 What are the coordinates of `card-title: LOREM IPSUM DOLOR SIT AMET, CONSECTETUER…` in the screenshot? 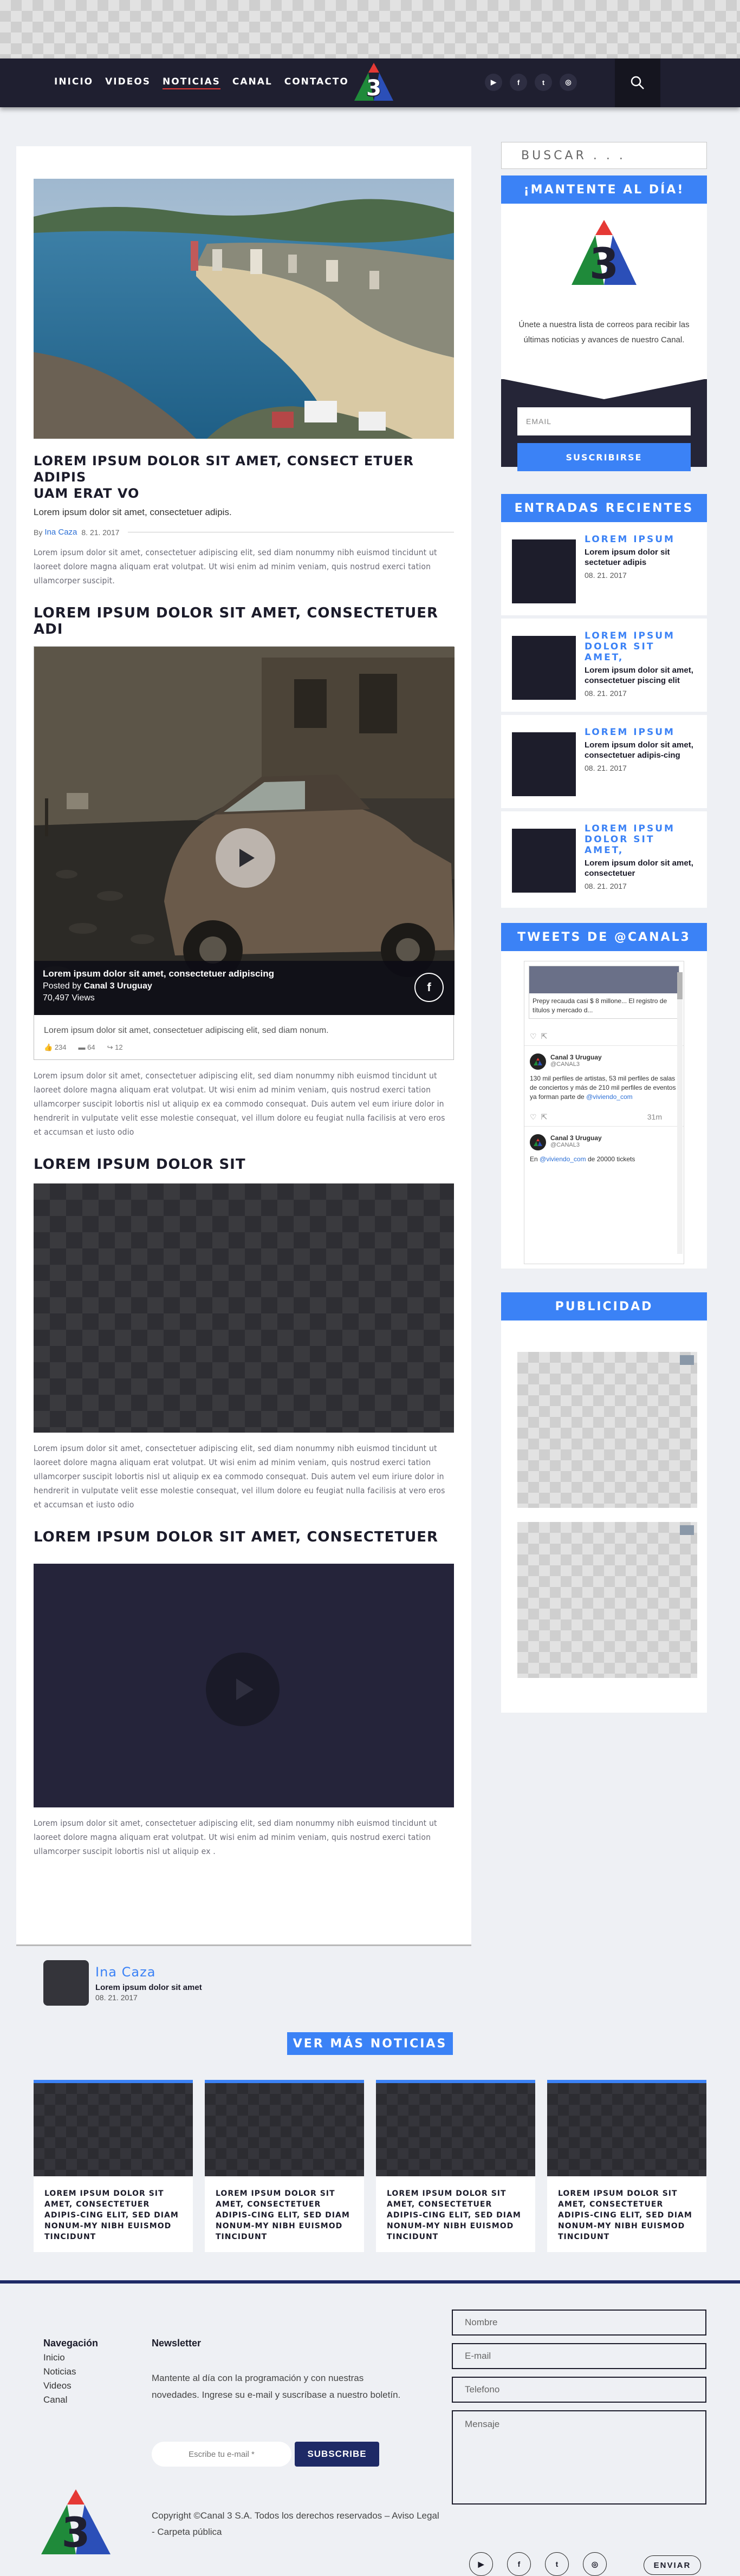 It's located at (454, 2215).